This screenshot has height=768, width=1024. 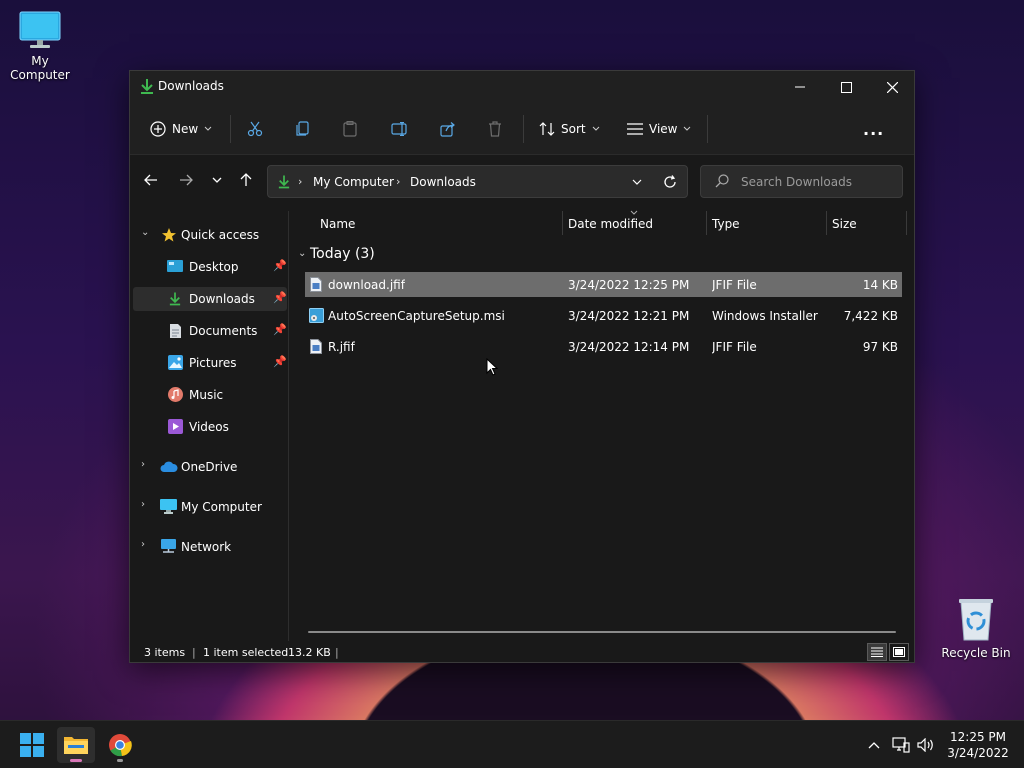 I want to click on download-icon, so click(x=147, y=86).